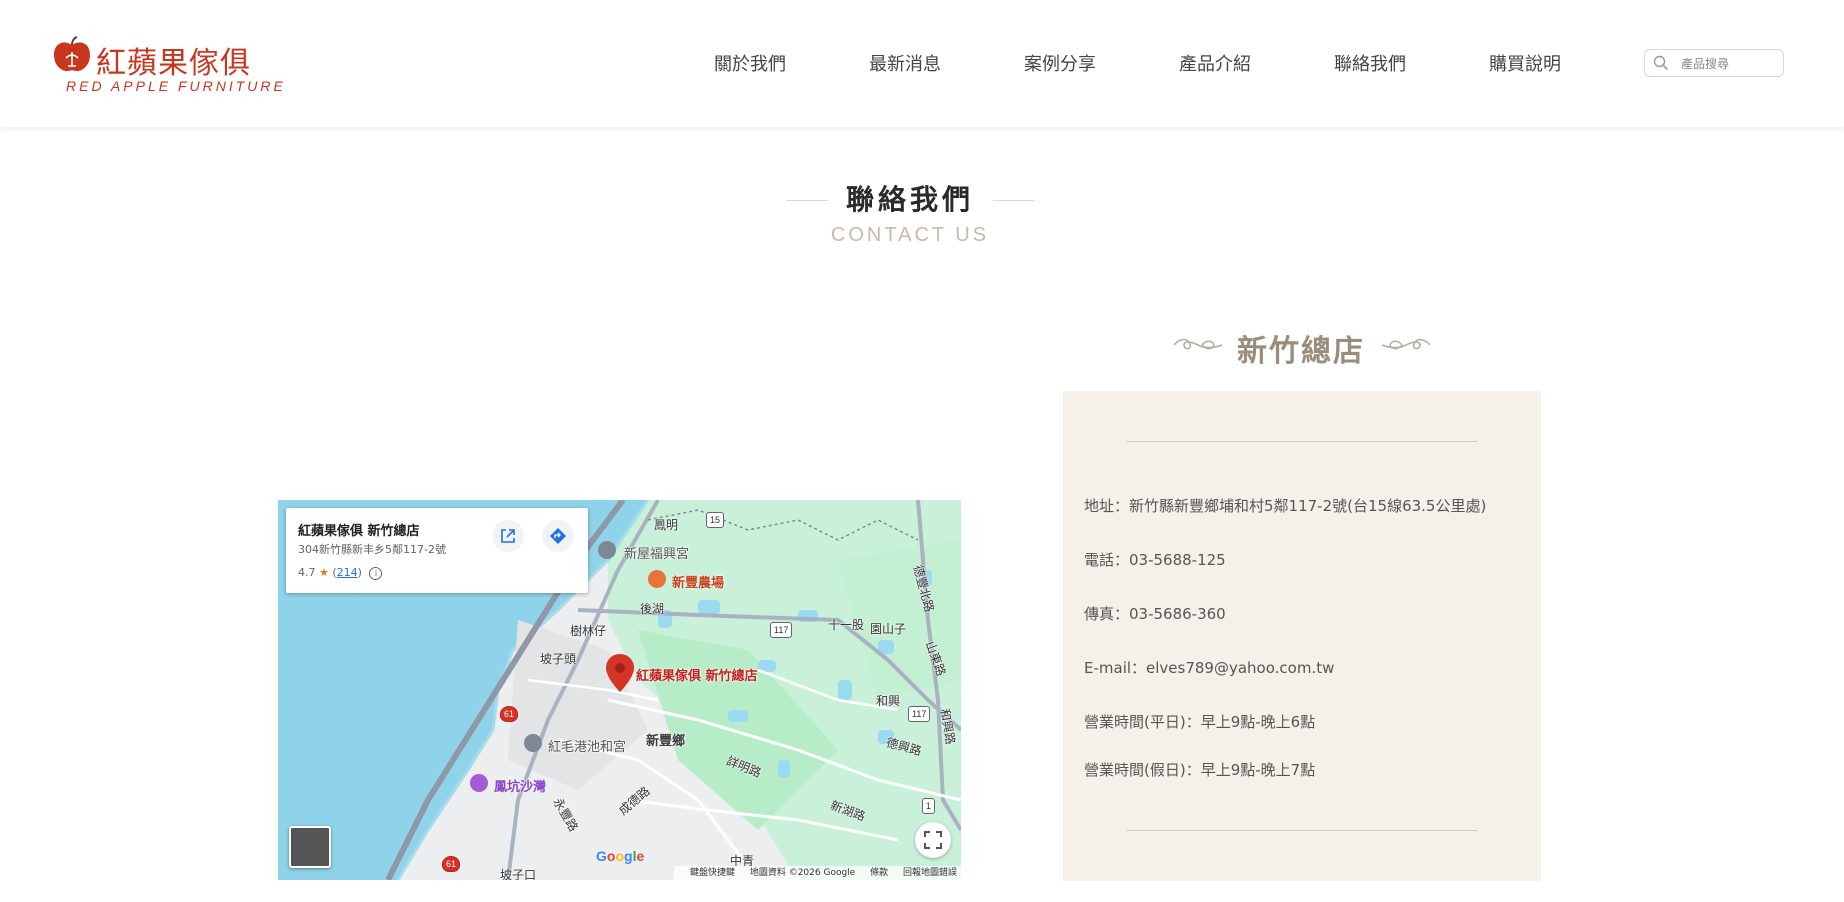 This screenshot has height=902, width=1844. I want to click on map-label: 園山子, so click(888, 629).